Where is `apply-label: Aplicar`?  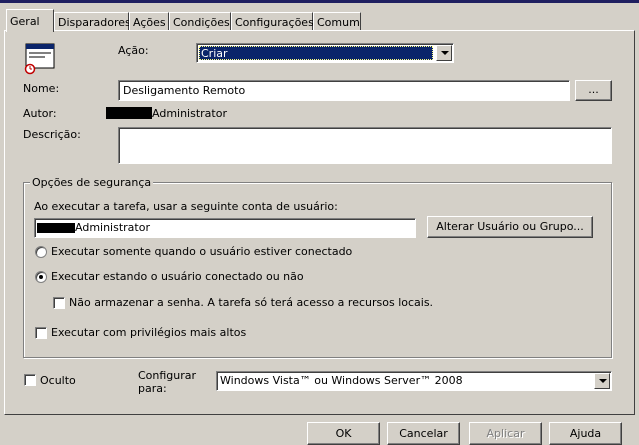 apply-label: Aplicar is located at coordinates (505, 433).